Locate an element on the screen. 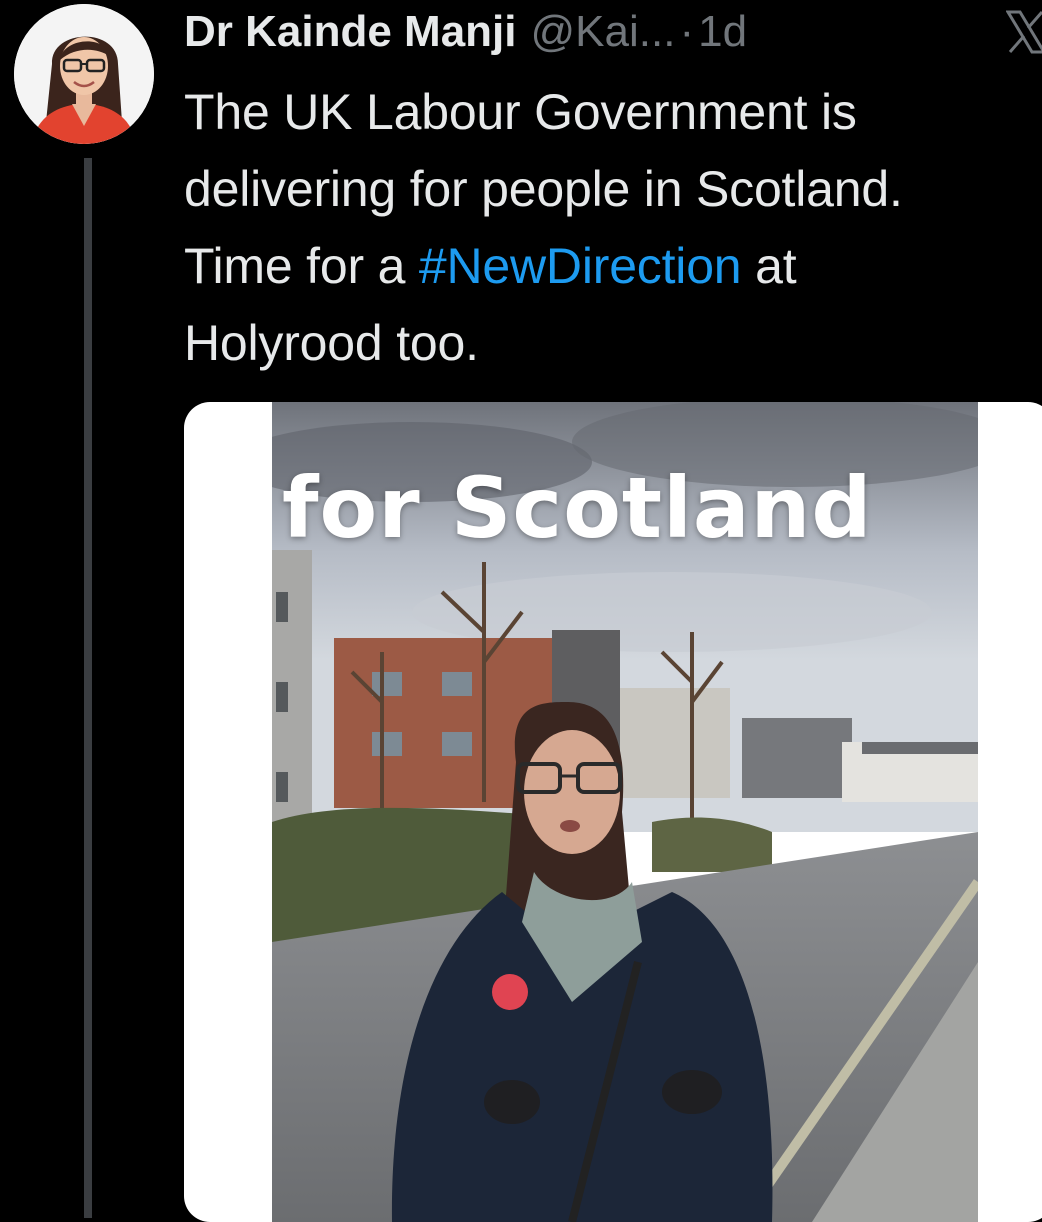 The height and width of the screenshot is (1222, 1042). profile-photo-icon is located at coordinates (84, 74).